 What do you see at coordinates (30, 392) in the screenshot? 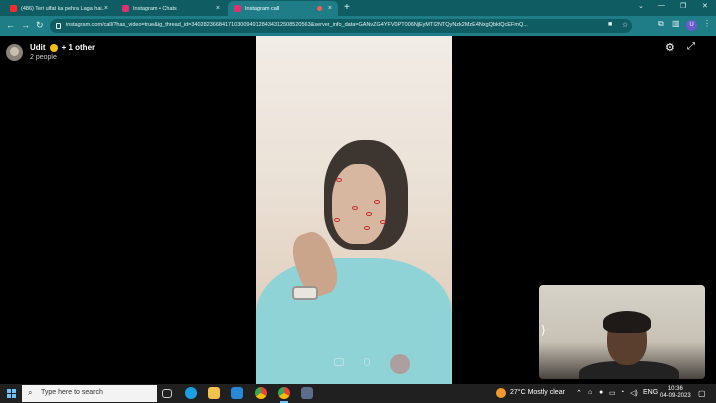
I see `search-icon: ⌕` at bounding box center [30, 392].